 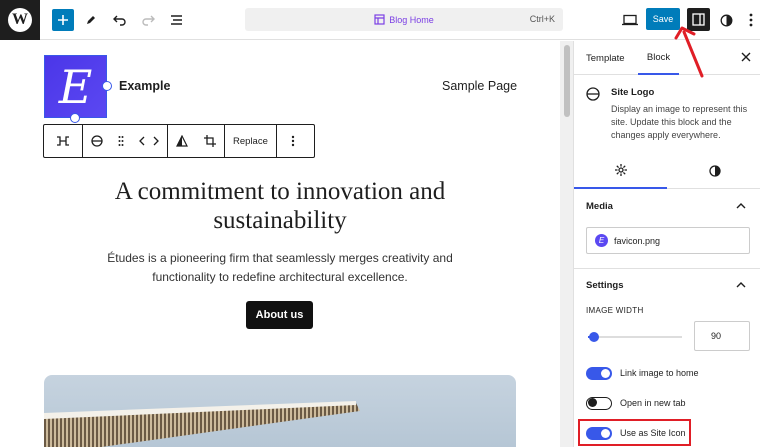 I want to click on redo-icon, so click(x=148, y=20).